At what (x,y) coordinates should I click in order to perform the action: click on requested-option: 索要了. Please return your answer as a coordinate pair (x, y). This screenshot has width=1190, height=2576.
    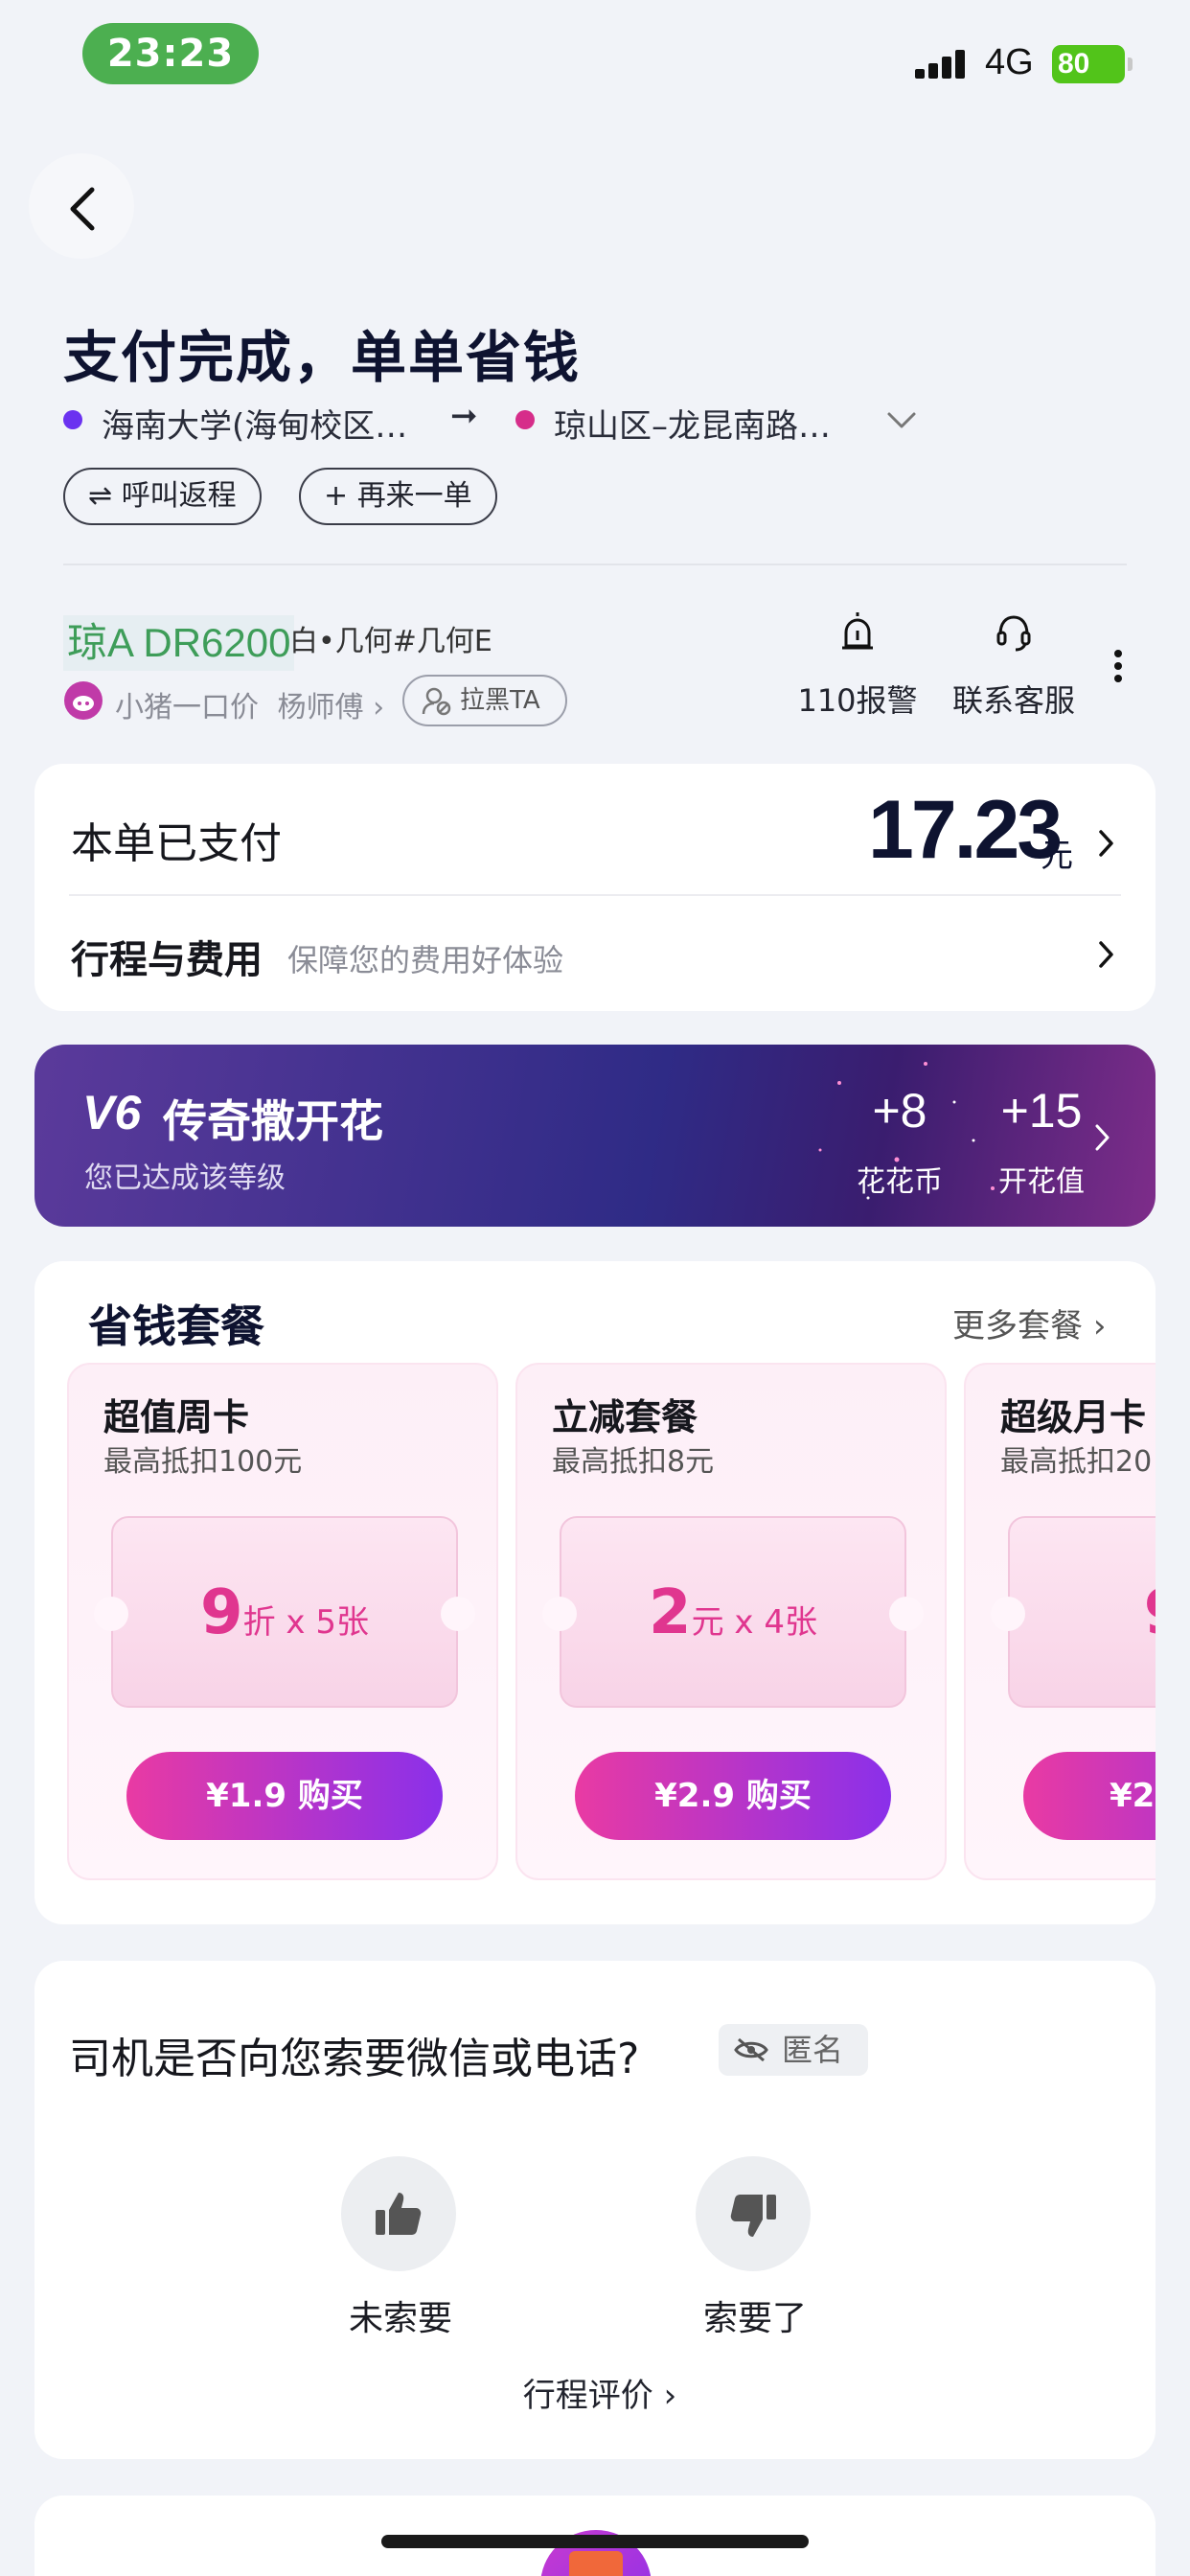
    Looking at the image, I should click on (755, 2252).